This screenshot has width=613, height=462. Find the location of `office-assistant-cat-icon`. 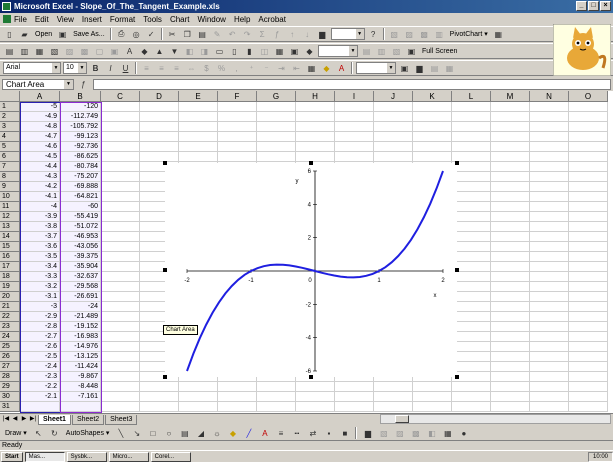

office-assistant-cat-icon is located at coordinates (582, 50).